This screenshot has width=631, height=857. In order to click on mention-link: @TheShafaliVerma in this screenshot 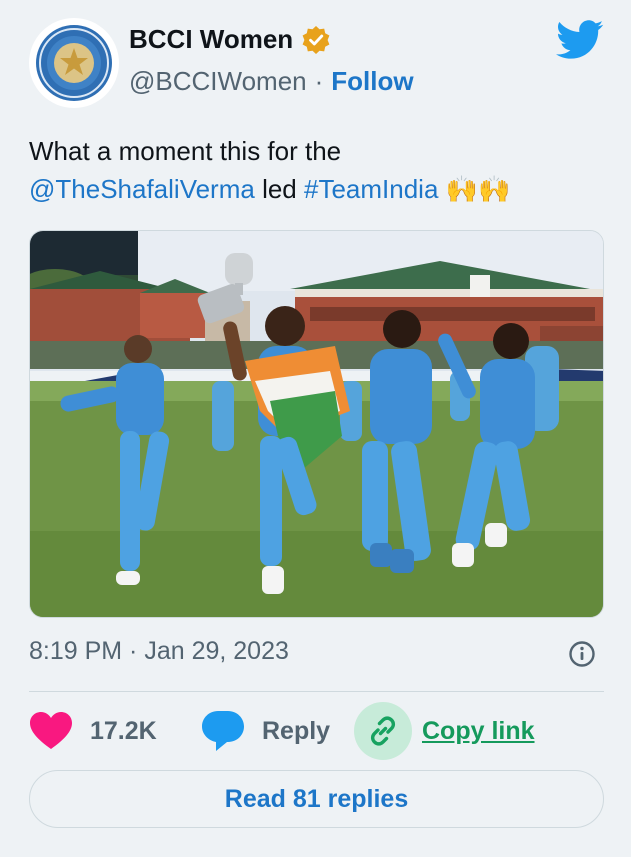, I will do `click(142, 189)`.